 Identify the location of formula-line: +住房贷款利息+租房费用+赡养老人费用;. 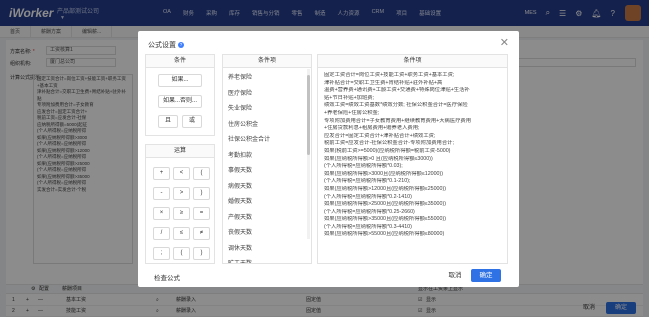
(372, 128).